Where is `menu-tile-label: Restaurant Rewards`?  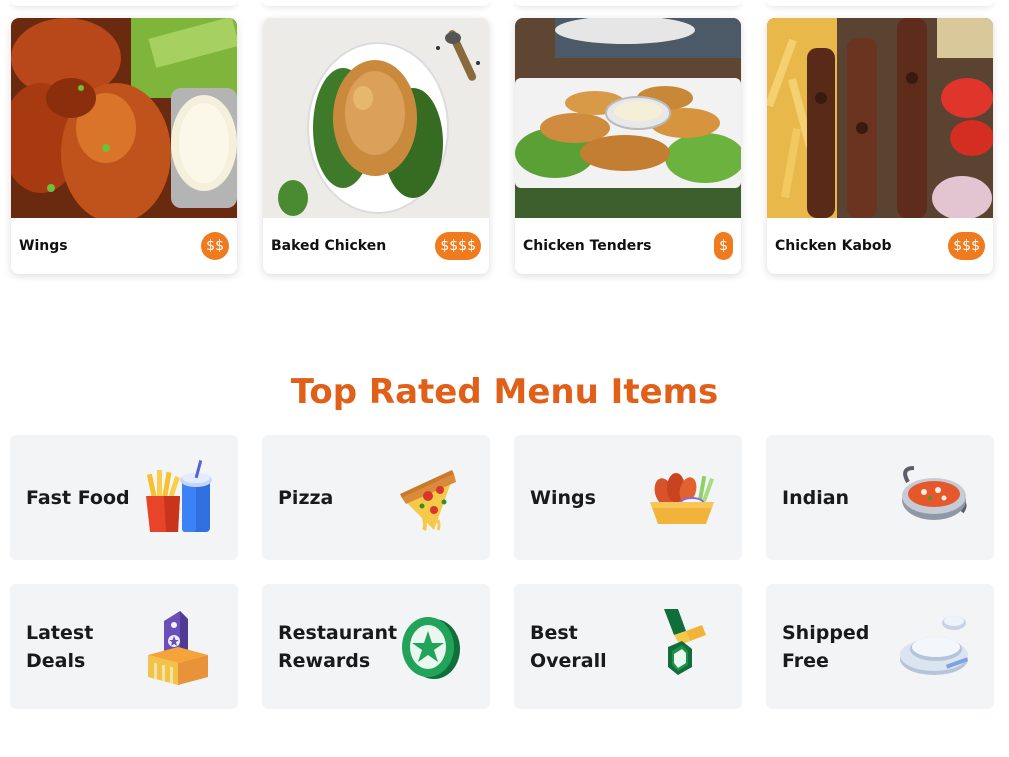
menu-tile-label: Restaurant Rewards is located at coordinates (338, 646).